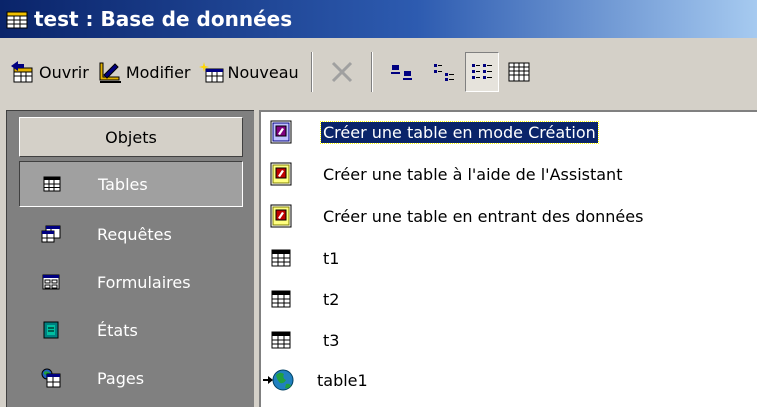 This screenshot has height=407, width=757. I want to click on list-item-label: t1, so click(331, 258).